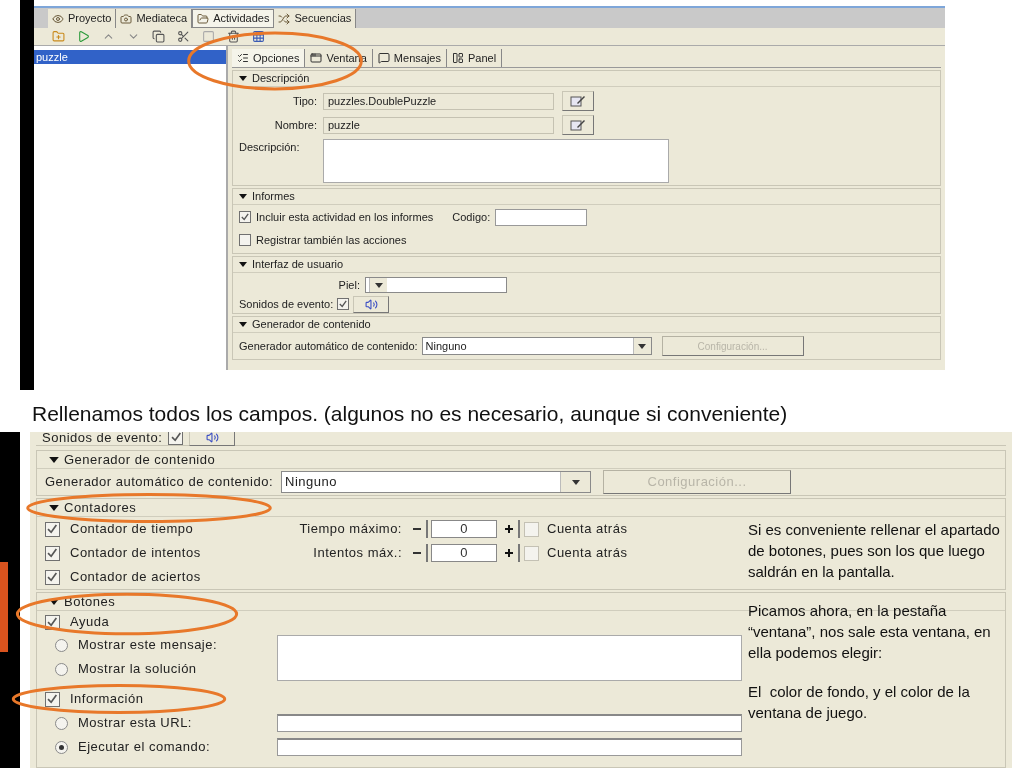 This screenshot has width=1024, height=768. What do you see at coordinates (438, 101) in the screenshot?
I see `text-field: puzzles.DoublePuzzle` at bounding box center [438, 101].